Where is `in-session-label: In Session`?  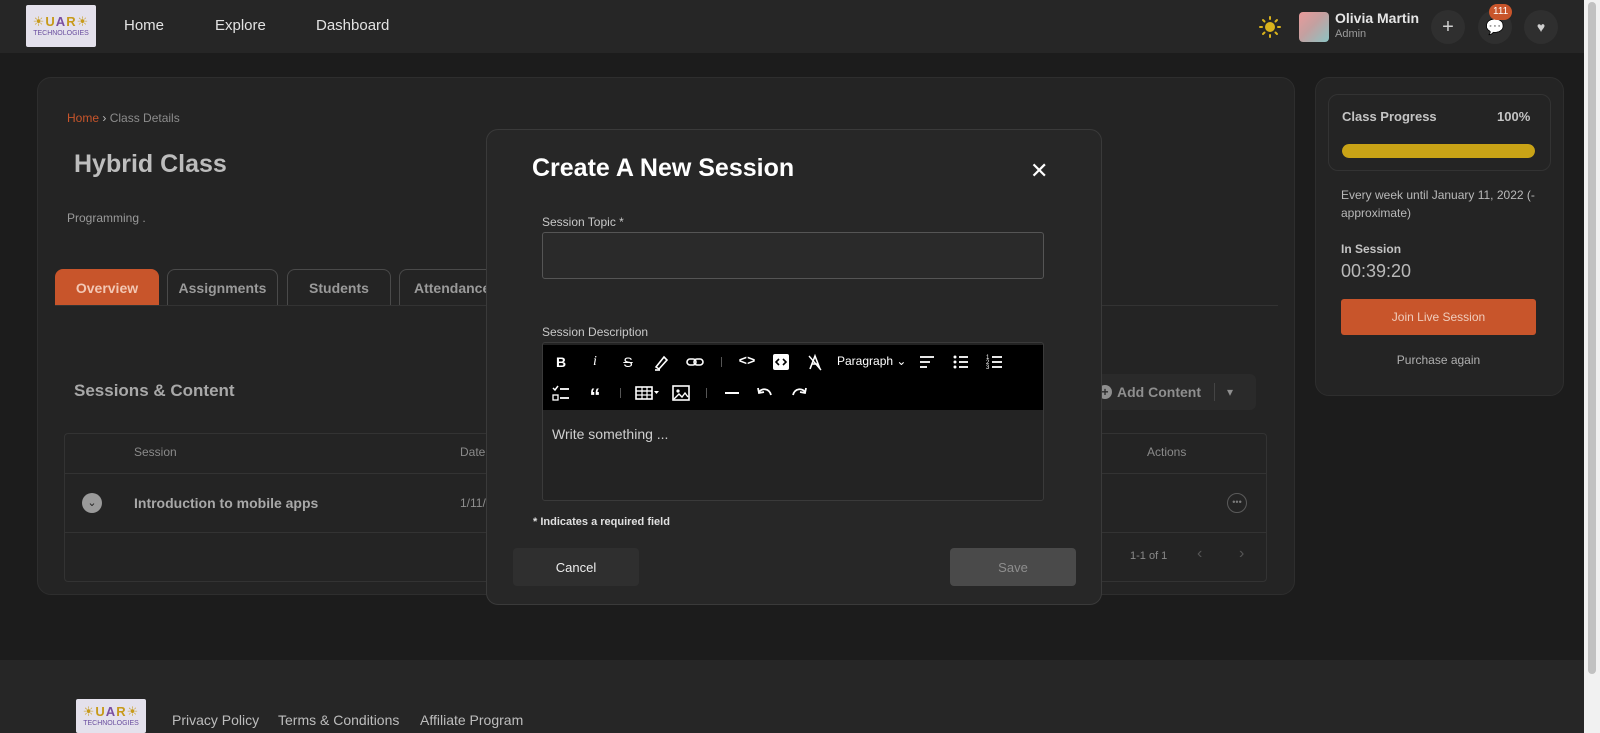
in-session-label: In Session is located at coordinates (1371, 249).